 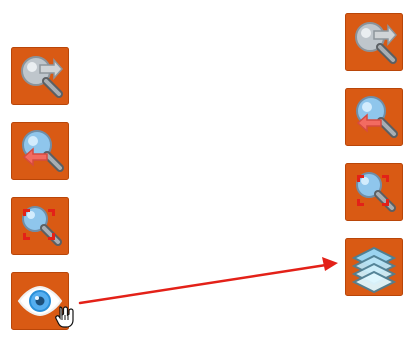 I want to click on layers-button, so click(x=374, y=267).